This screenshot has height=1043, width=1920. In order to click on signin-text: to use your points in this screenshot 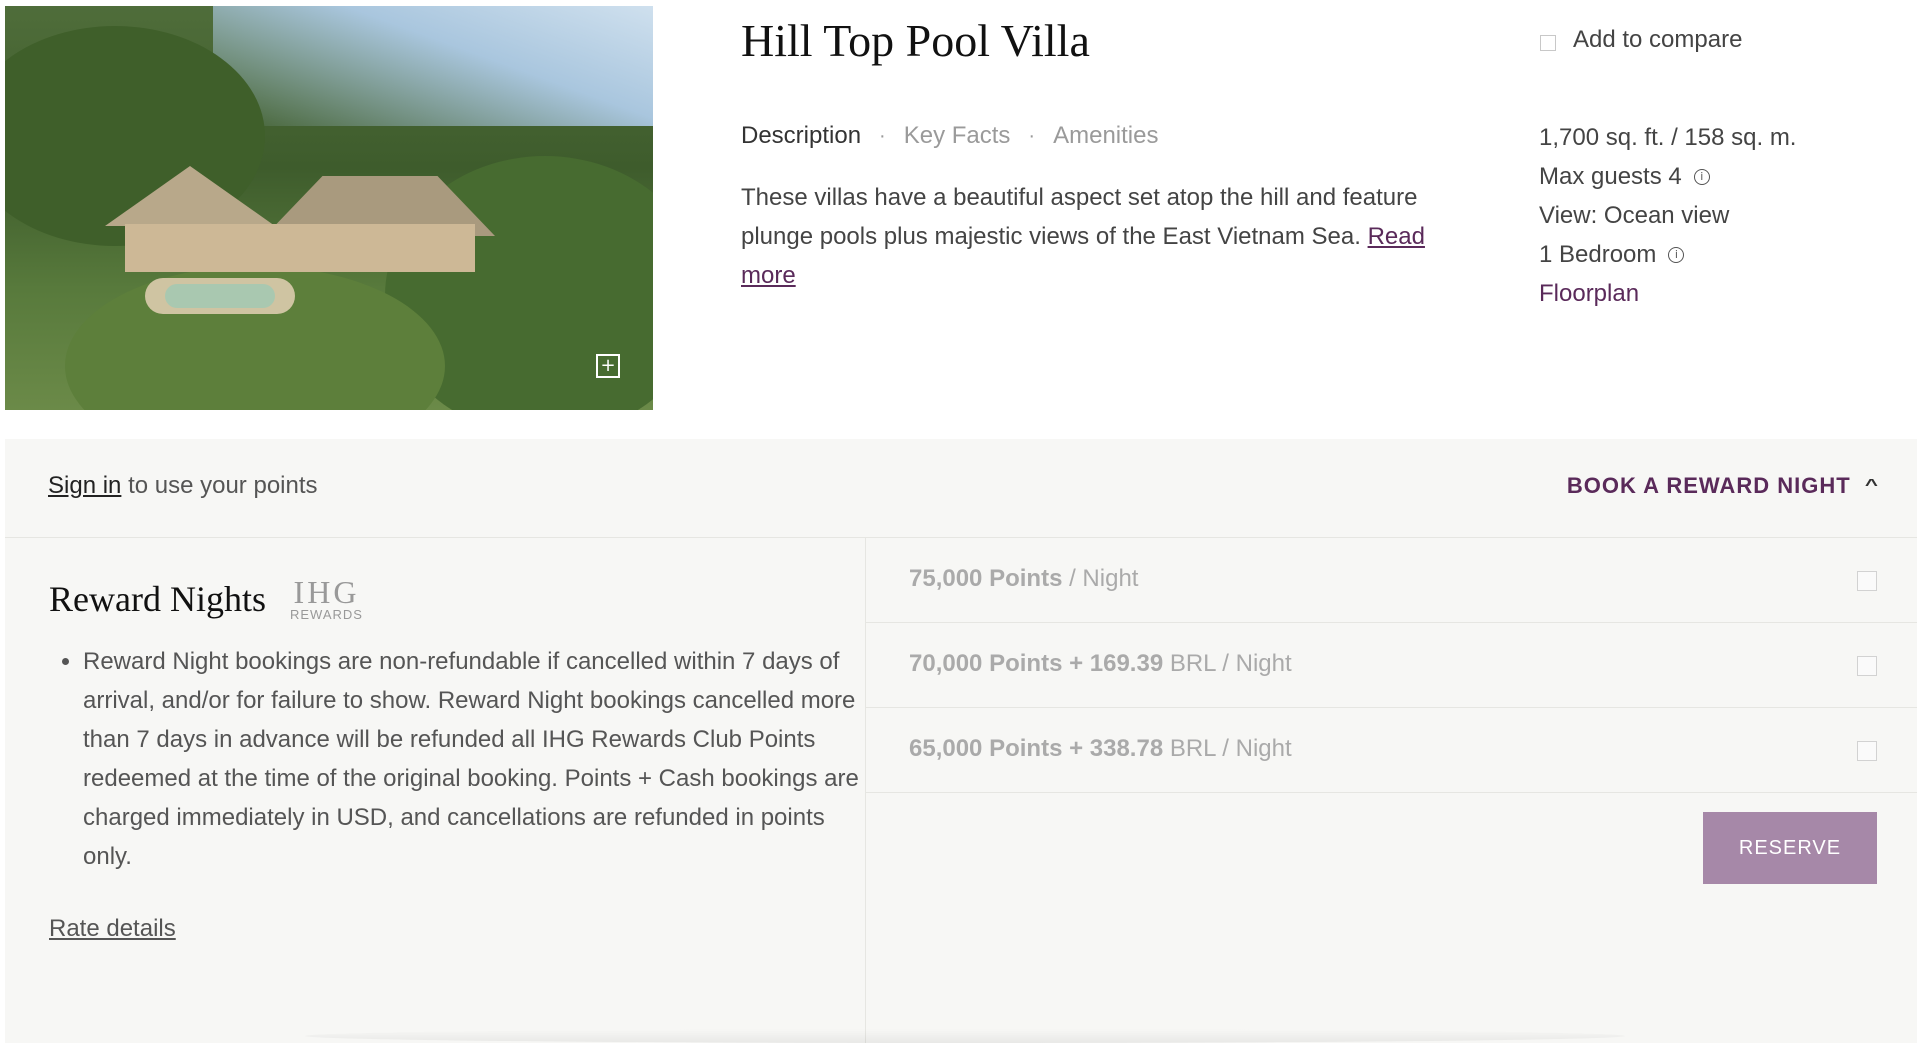, I will do `click(223, 485)`.